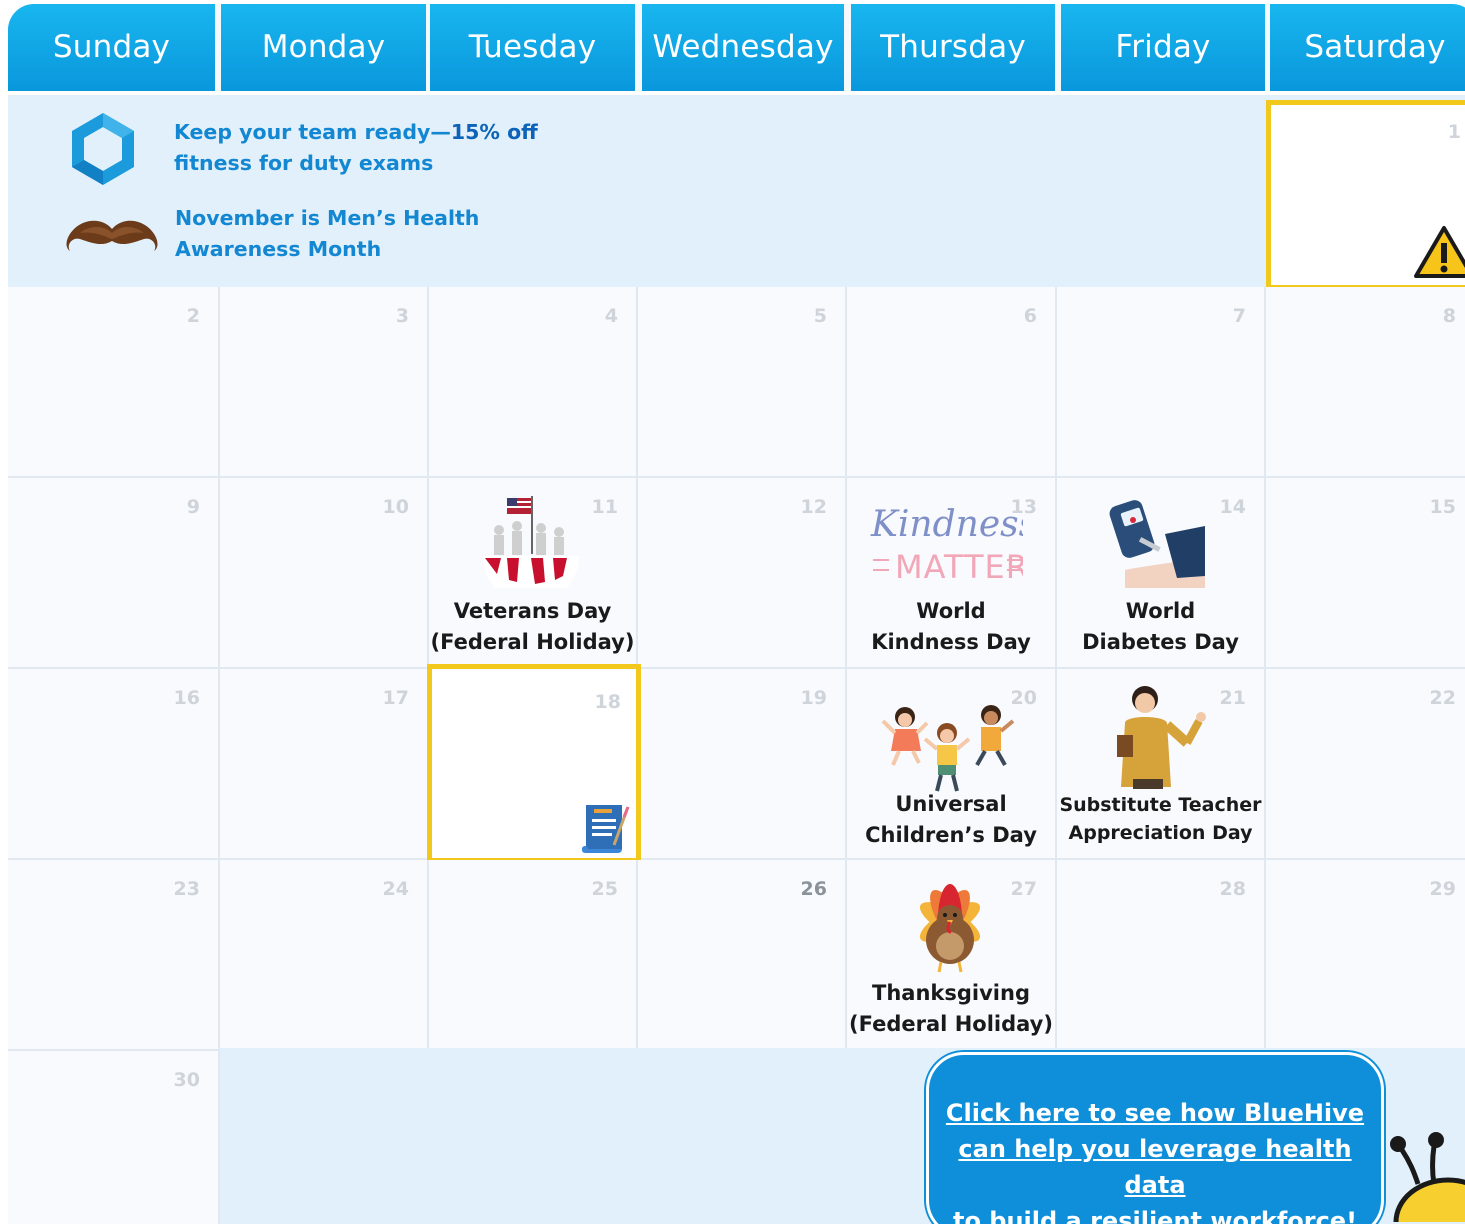 Image resolution: width=1465 pixels, height=1224 pixels. I want to click on children-icon, so click(948, 748).